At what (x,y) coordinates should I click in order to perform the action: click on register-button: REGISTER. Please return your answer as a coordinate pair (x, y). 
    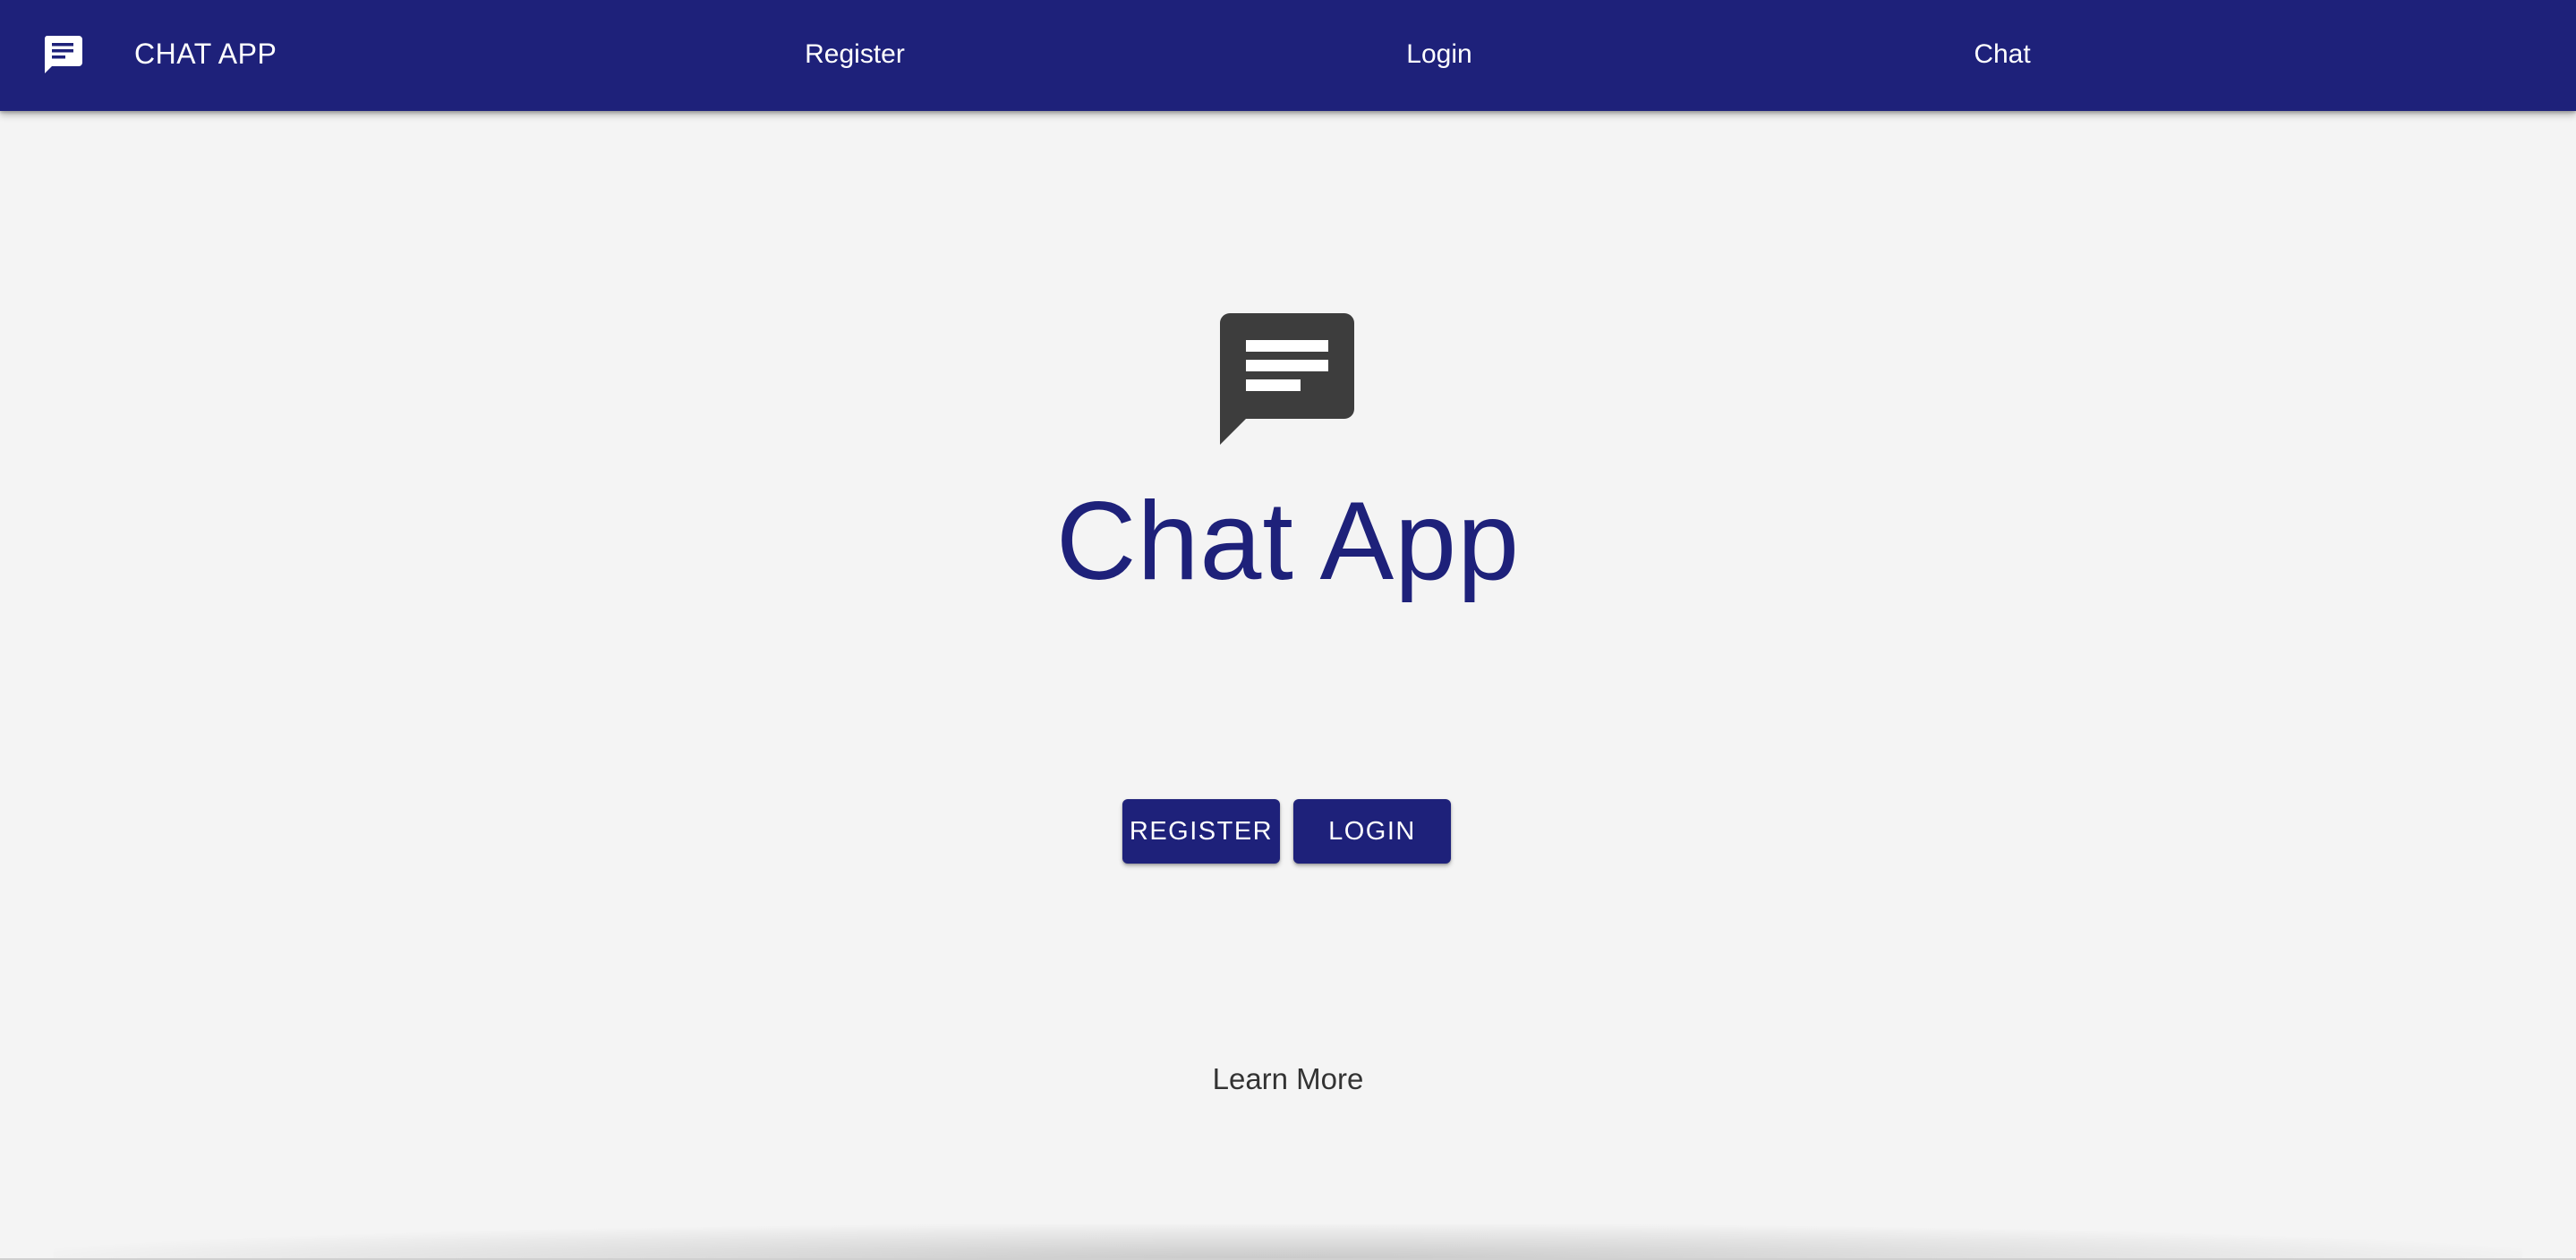
    Looking at the image, I should click on (1201, 831).